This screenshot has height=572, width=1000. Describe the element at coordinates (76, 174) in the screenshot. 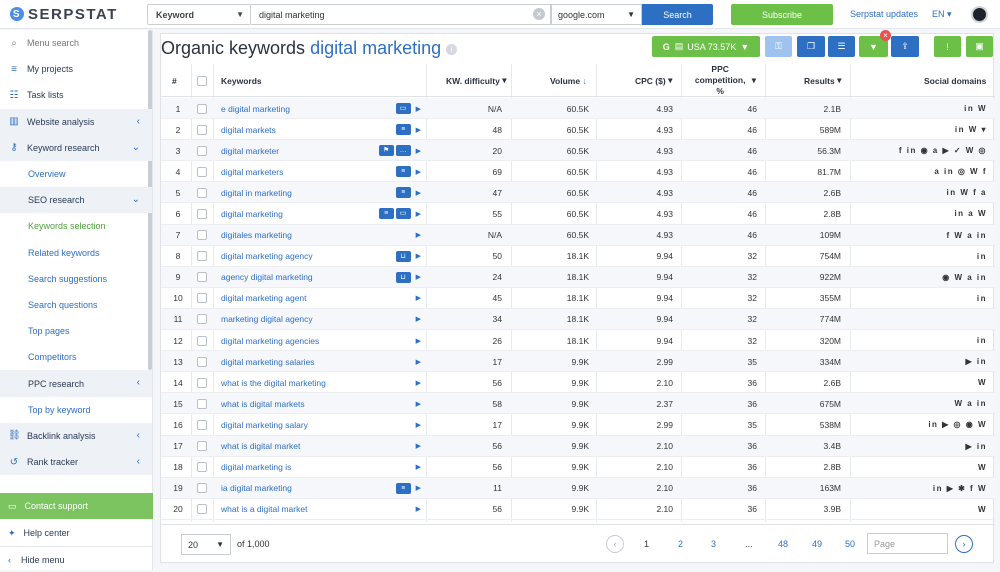

I see `sidebar-item-overview: Overview` at that location.